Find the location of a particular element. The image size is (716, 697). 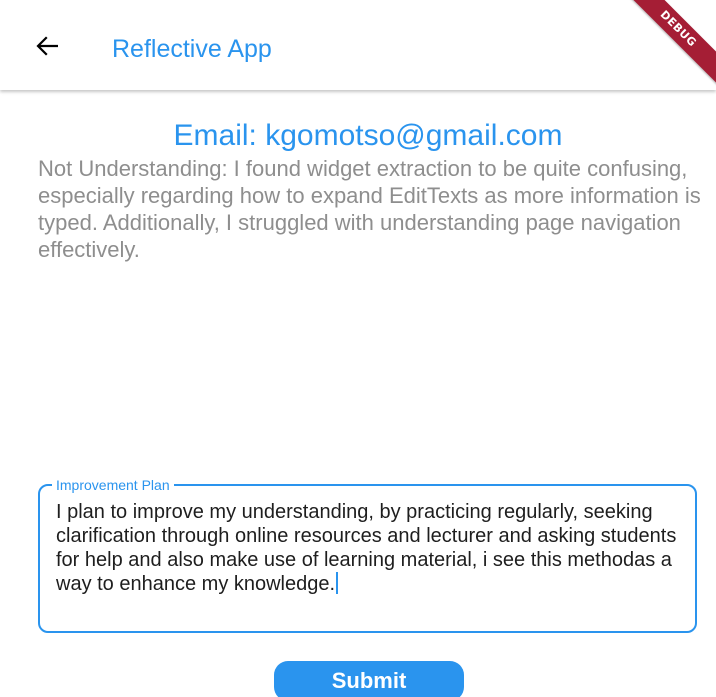

text-cursor is located at coordinates (337, 583).